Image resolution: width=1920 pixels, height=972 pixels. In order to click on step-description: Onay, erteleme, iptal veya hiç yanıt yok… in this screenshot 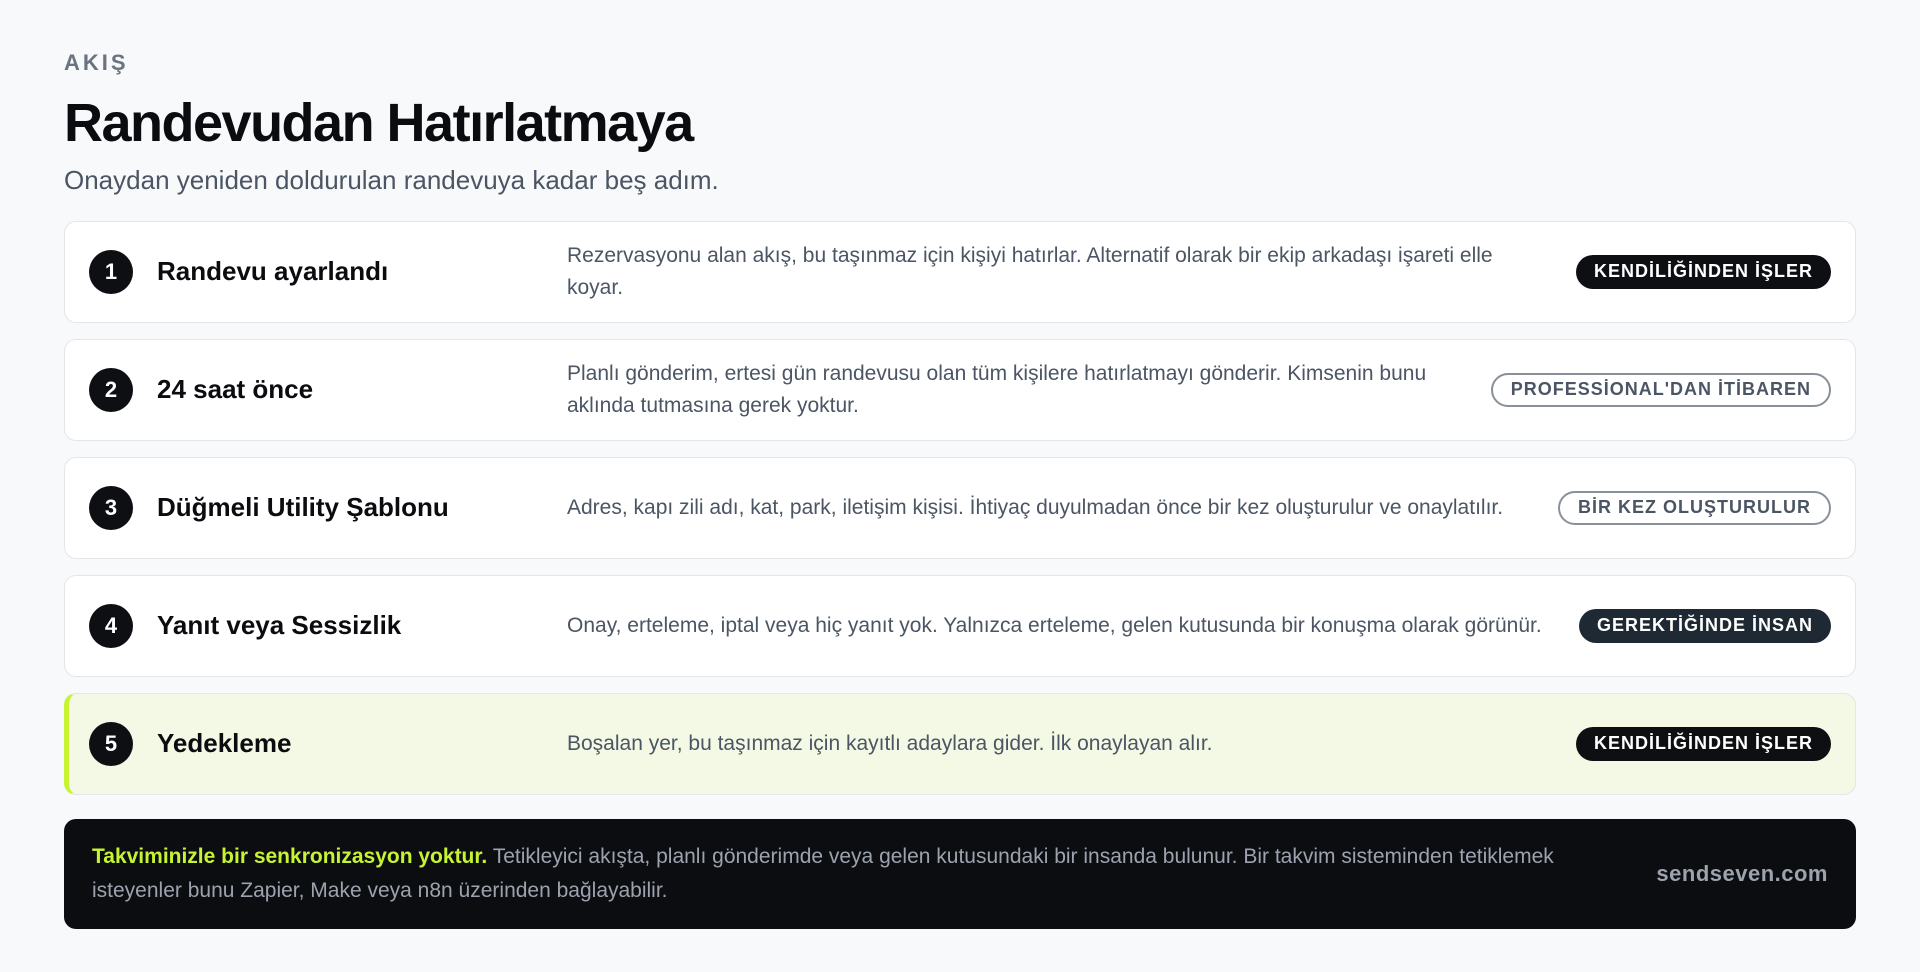, I will do `click(1054, 625)`.